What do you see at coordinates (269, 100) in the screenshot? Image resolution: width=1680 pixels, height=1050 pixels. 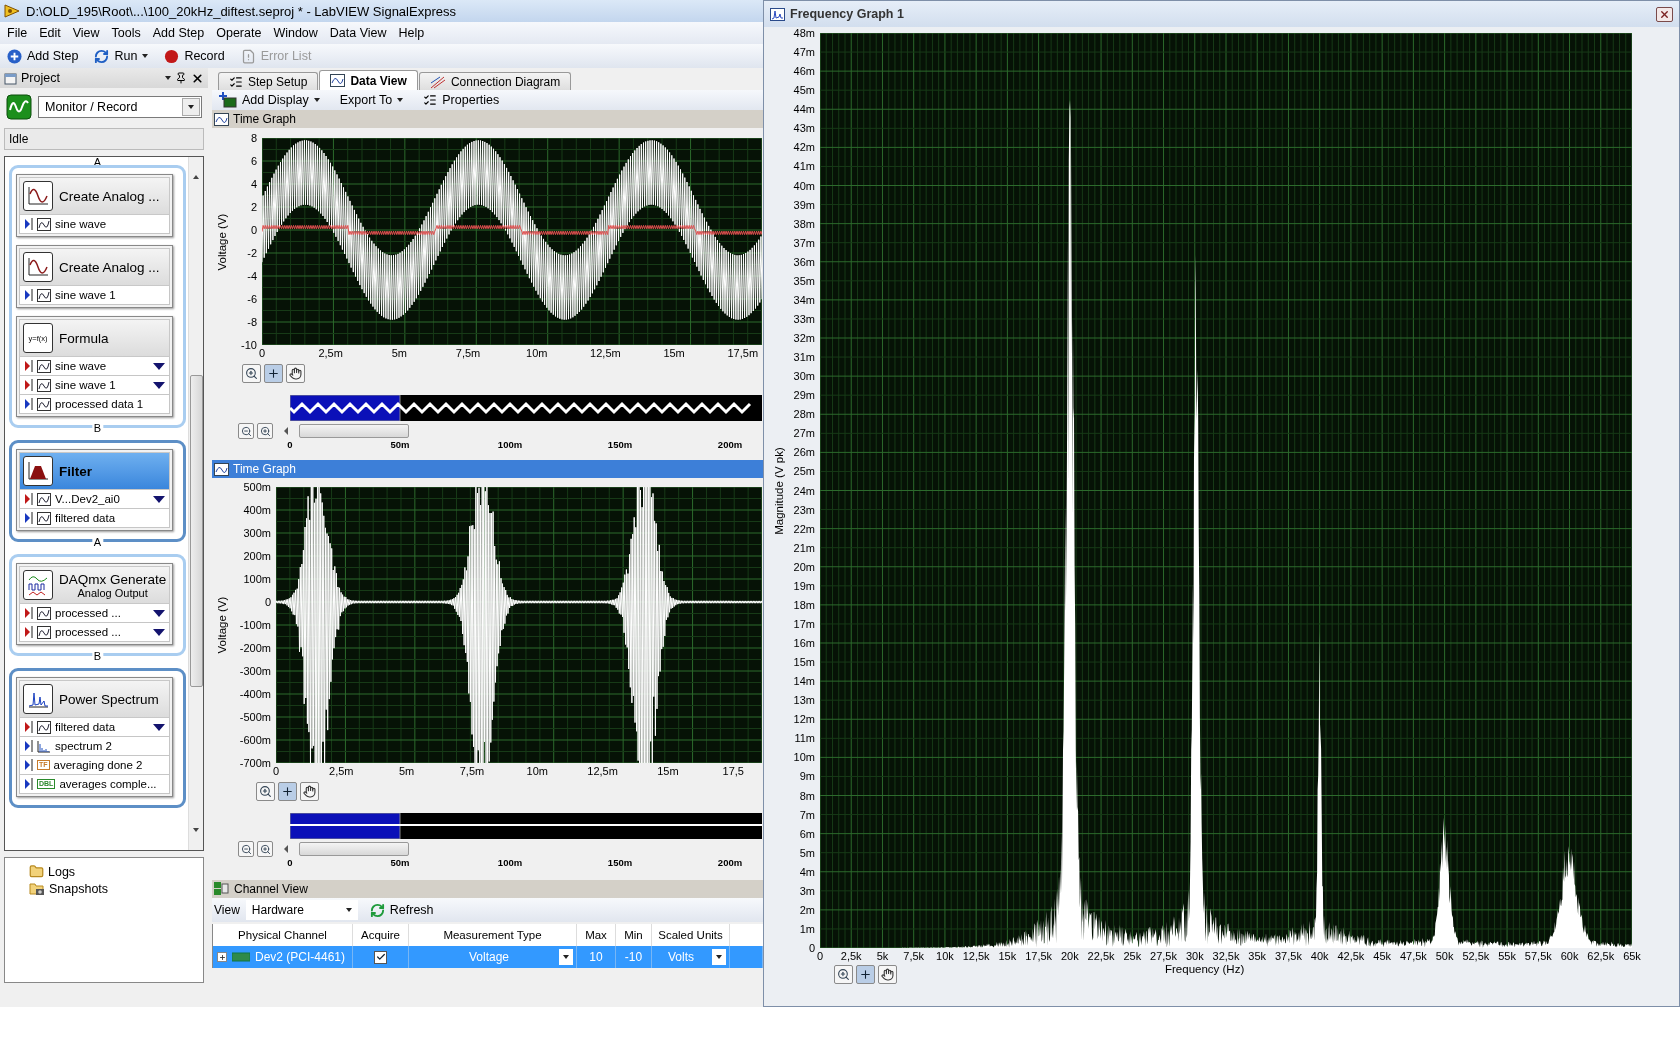 I see `toolbar-button: Add Display` at bounding box center [269, 100].